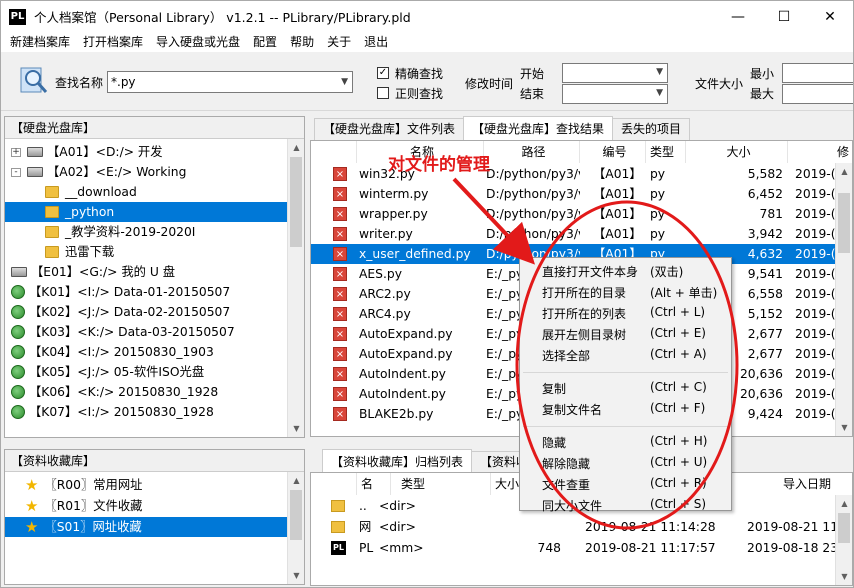  What do you see at coordinates (615, 73) in the screenshot?
I see `start-date-picker: ▼` at bounding box center [615, 73].